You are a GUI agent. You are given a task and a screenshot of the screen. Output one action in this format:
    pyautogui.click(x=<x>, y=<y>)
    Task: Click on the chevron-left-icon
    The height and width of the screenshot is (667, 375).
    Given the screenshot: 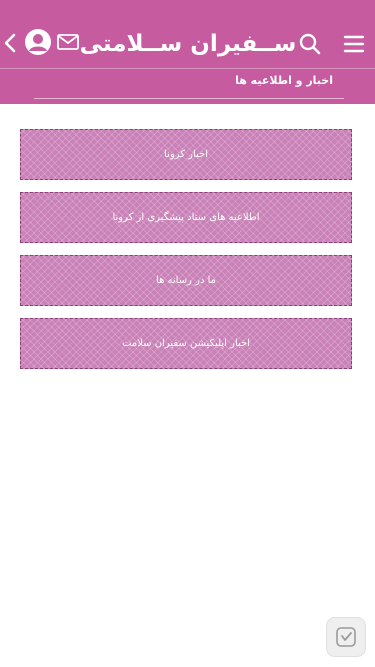 What is the action you would take?
    pyautogui.click(x=10, y=43)
    